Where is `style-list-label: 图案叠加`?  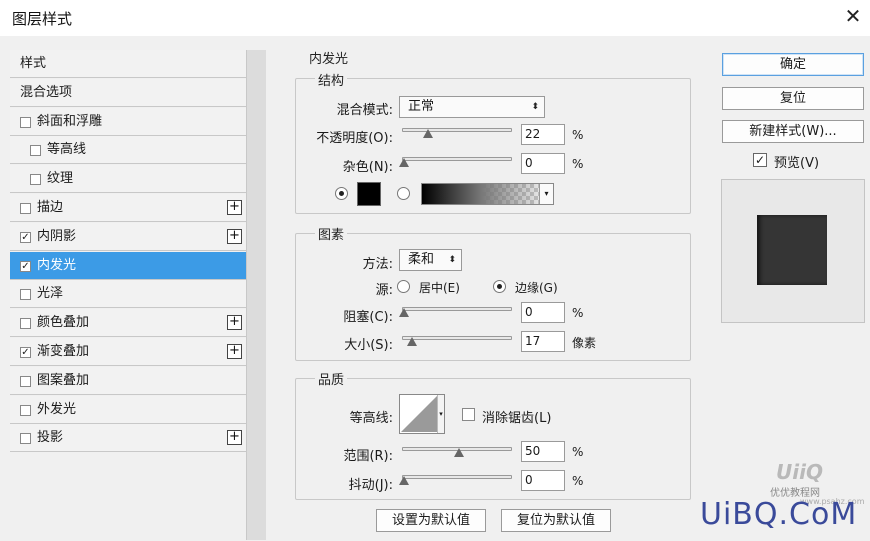
style-list-label: 图案叠加 is located at coordinates (63, 380).